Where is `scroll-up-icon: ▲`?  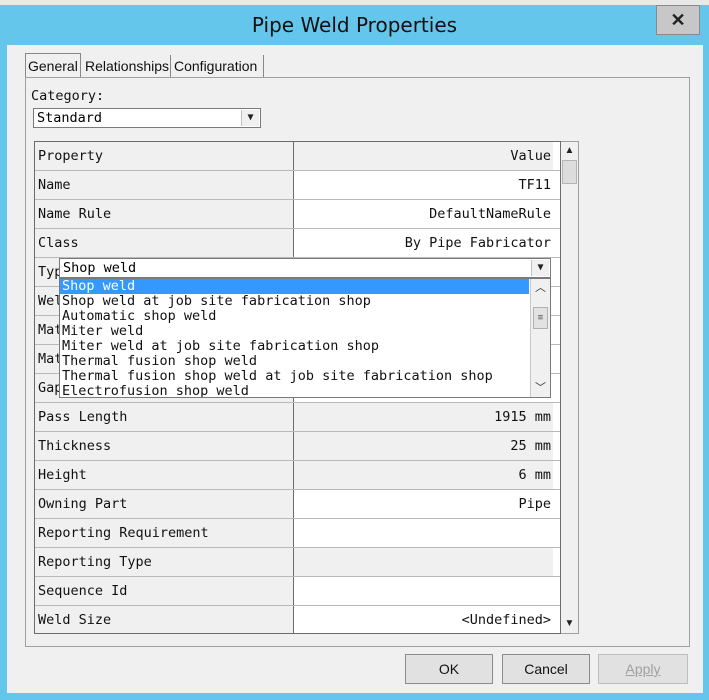 scroll-up-icon: ▲ is located at coordinates (569, 151).